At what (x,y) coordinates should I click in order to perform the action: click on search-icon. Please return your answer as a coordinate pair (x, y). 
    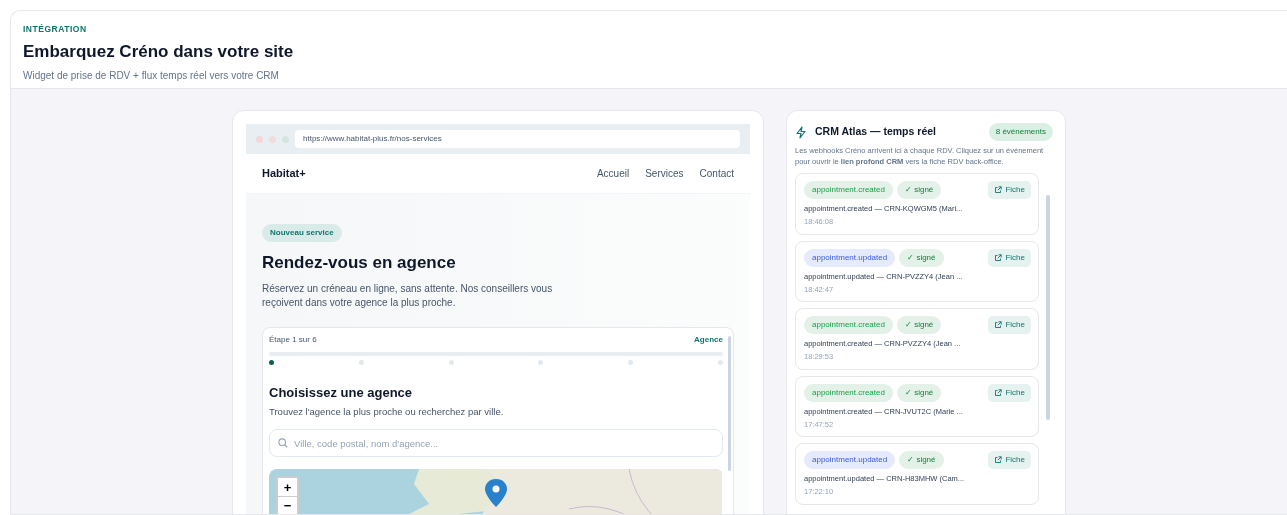
    Looking at the image, I should click on (283, 443).